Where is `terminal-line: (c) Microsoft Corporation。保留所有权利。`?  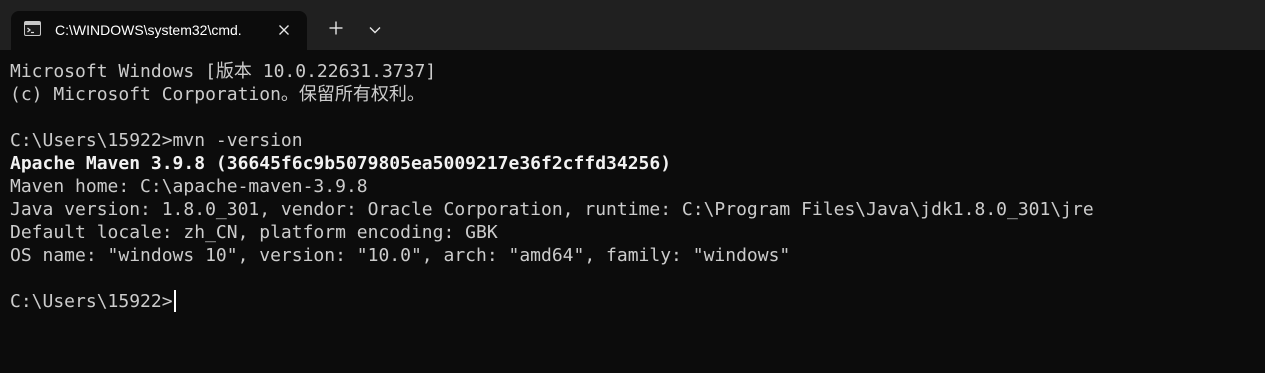 terminal-line: (c) Microsoft Corporation。保留所有权利。 is located at coordinates (217, 94).